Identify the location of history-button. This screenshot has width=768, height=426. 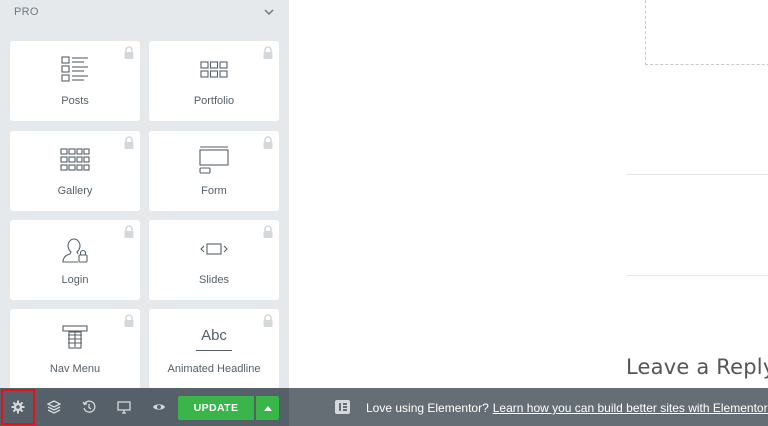
(88, 407).